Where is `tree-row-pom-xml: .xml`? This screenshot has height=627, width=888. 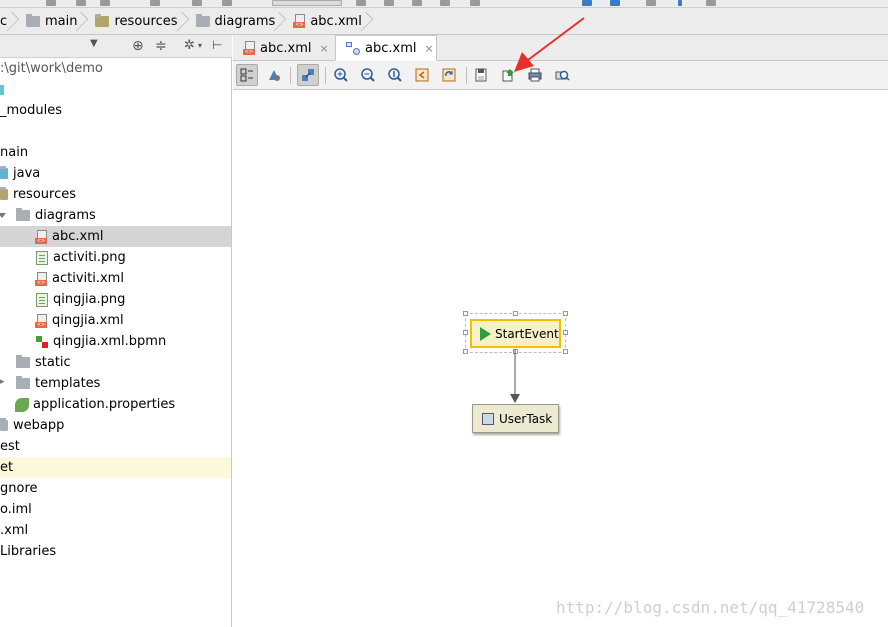 tree-row-pom-xml: .xml is located at coordinates (115, 530).